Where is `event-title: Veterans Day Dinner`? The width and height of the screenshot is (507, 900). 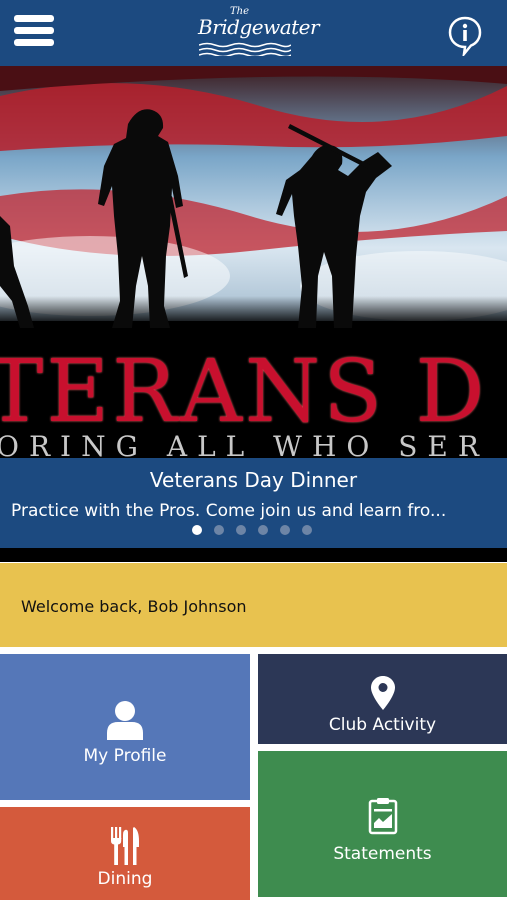
event-title: Veterans Day Dinner is located at coordinates (253, 480).